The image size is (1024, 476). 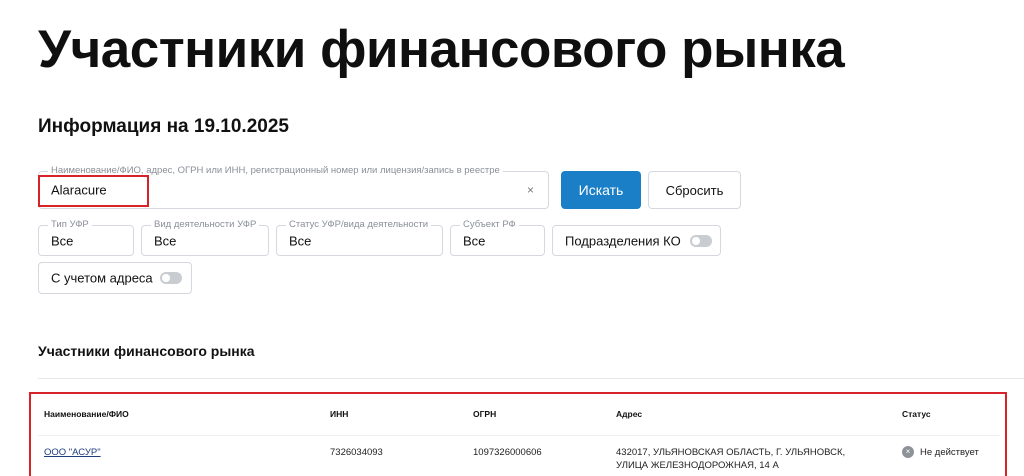 I want to click on filter-region-value: Все, so click(x=474, y=240).